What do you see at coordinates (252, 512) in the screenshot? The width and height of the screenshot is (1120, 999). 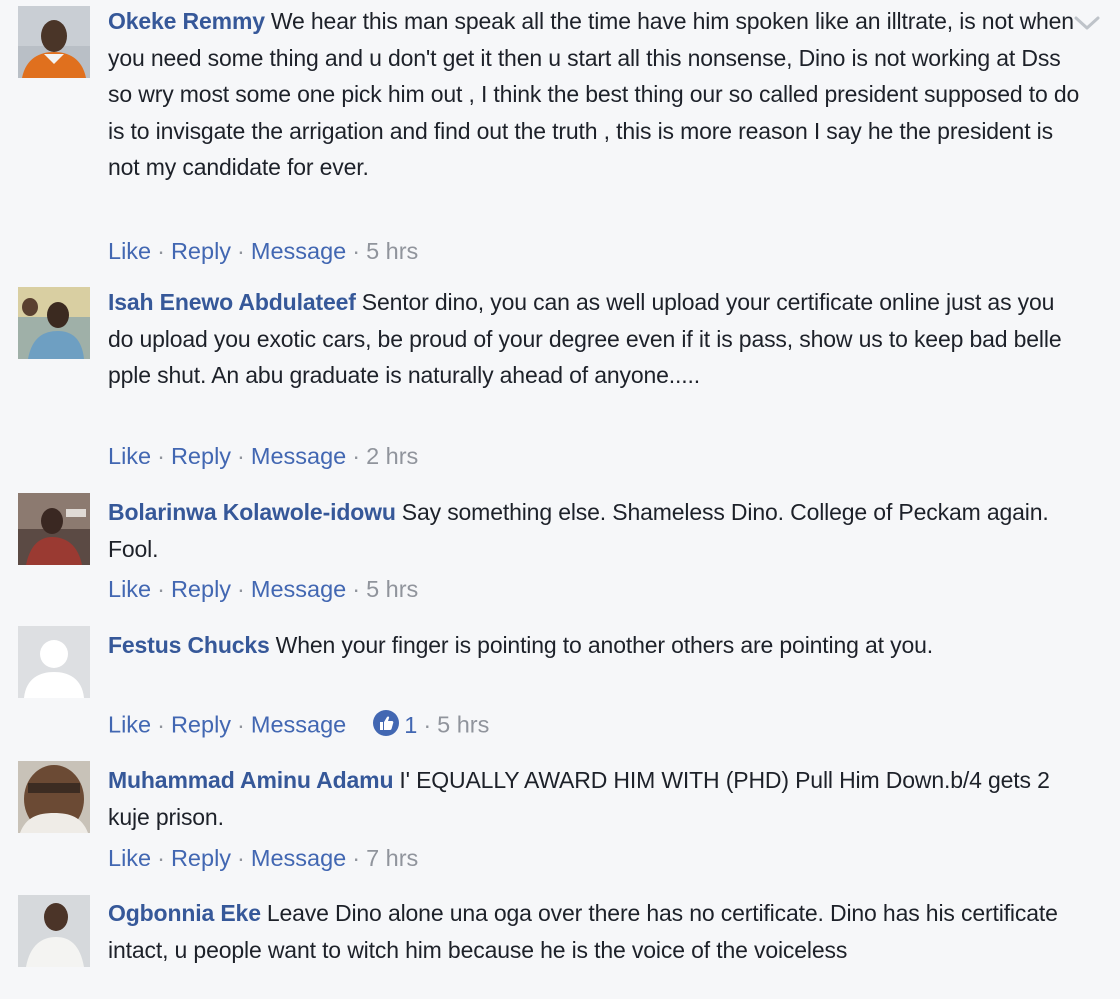 I see `comment-author: Bolarinwa Kolawole-idowu` at bounding box center [252, 512].